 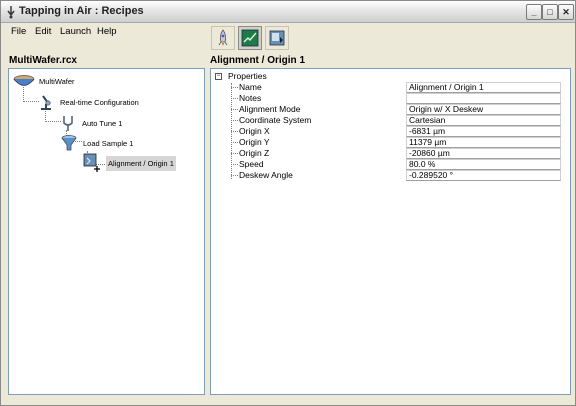 What do you see at coordinates (11, 12) in the screenshot?
I see `app-icon` at bounding box center [11, 12].